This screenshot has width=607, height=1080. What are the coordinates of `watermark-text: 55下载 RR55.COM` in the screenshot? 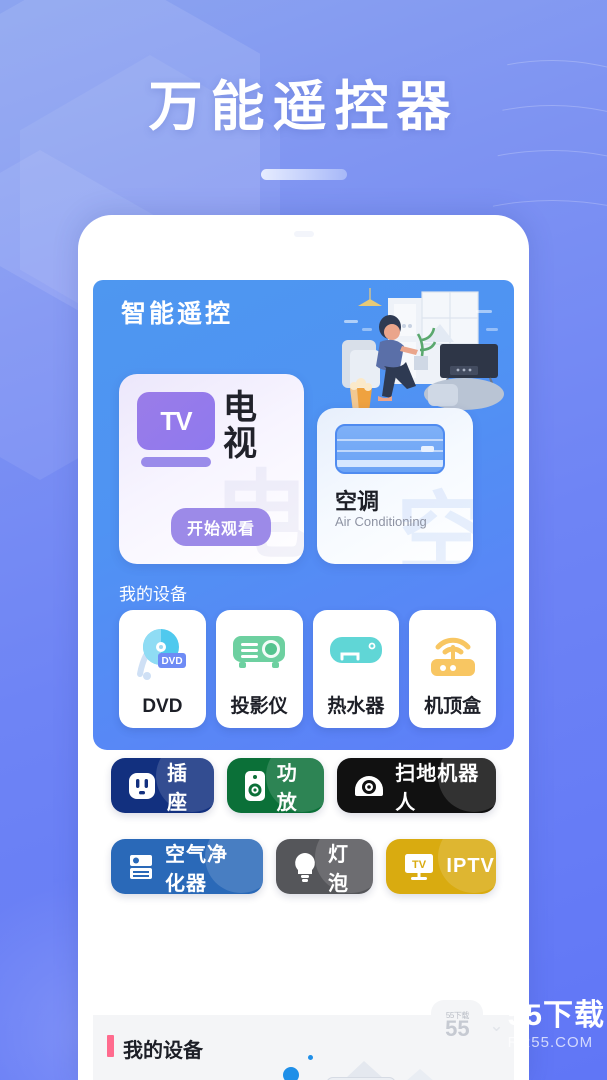 It's located at (556, 1025).